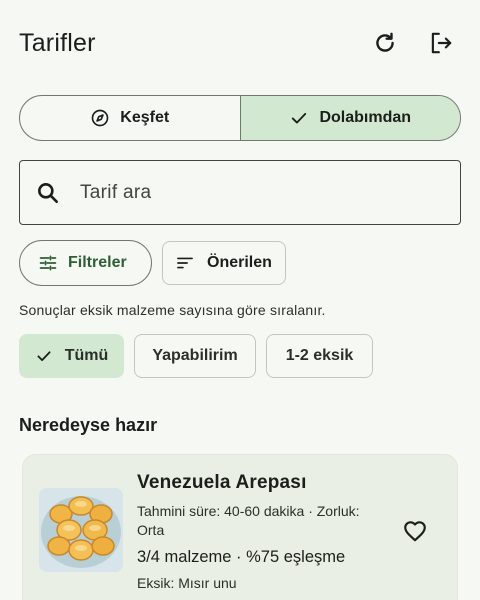  I want to click on tab-from-pantry: Dolabımdan, so click(349, 118).